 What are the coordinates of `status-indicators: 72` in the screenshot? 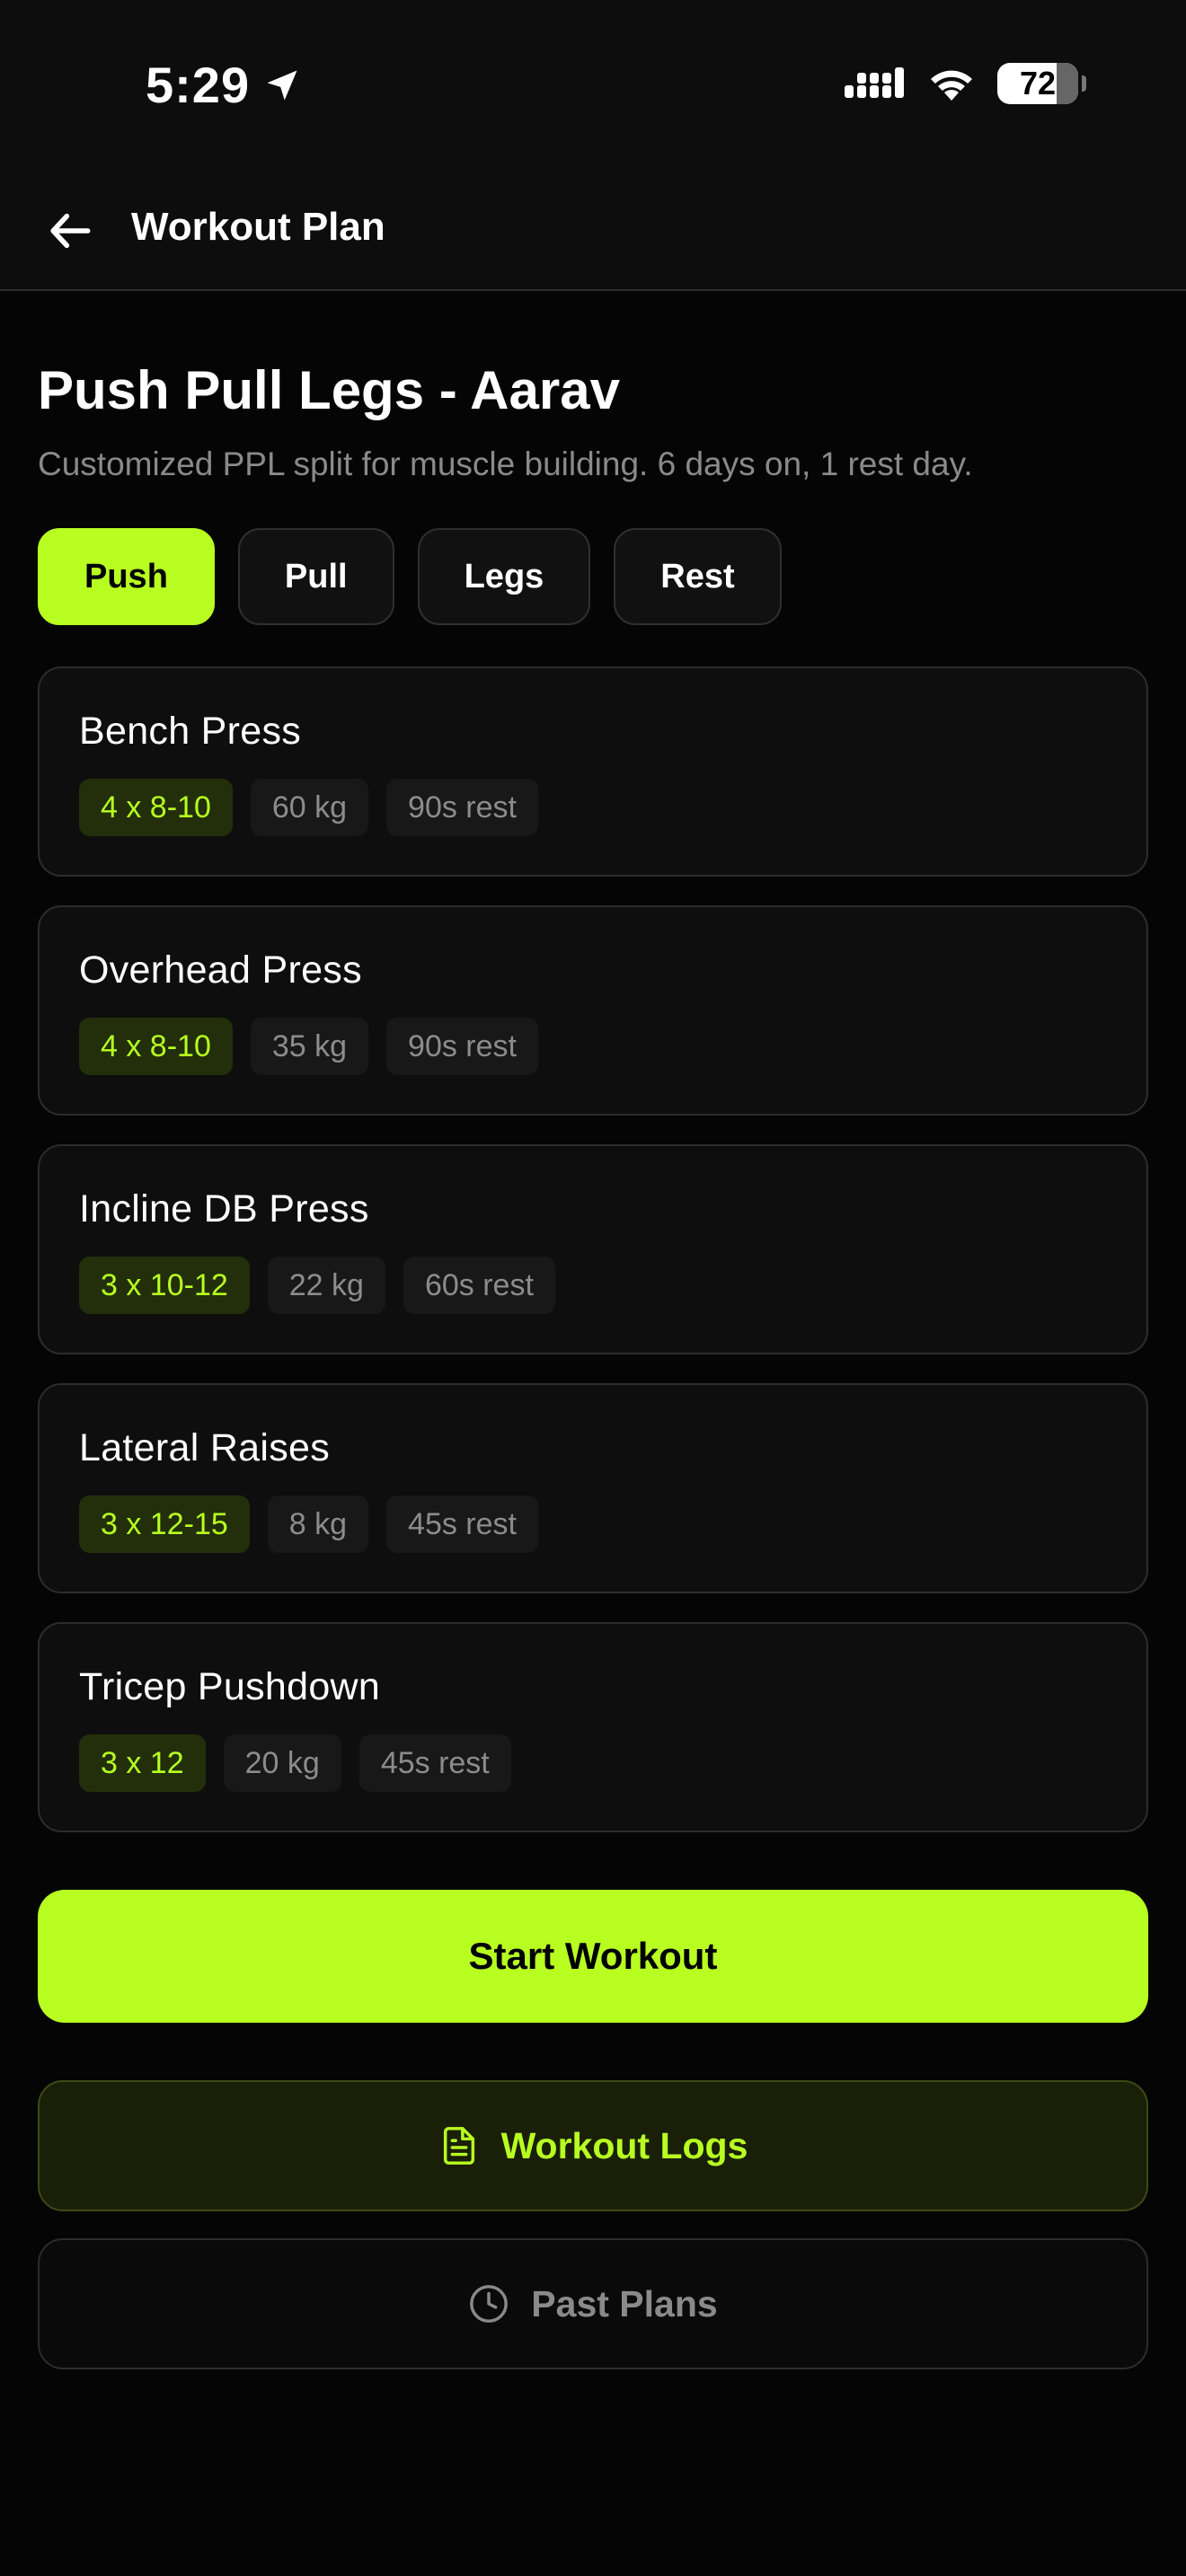 It's located at (965, 83).